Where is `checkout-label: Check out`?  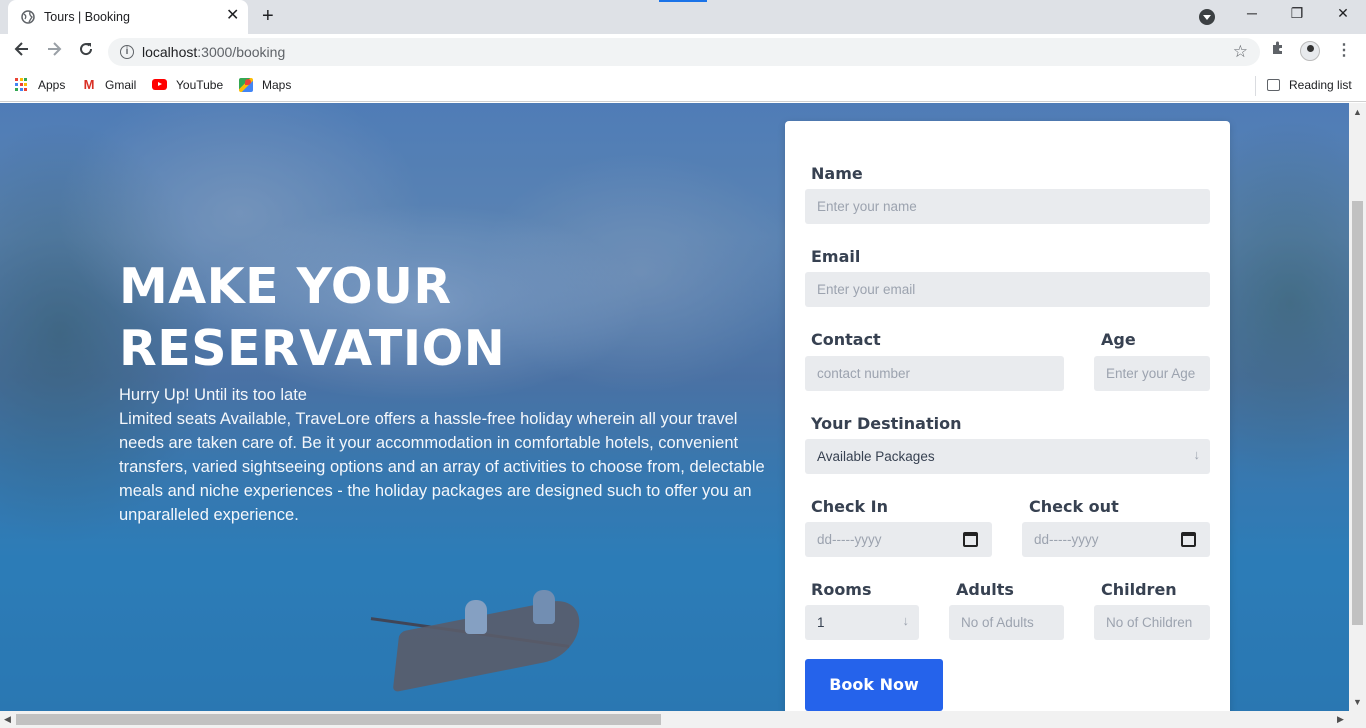
checkout-label: Check out is located at coordinates (1074, 506).